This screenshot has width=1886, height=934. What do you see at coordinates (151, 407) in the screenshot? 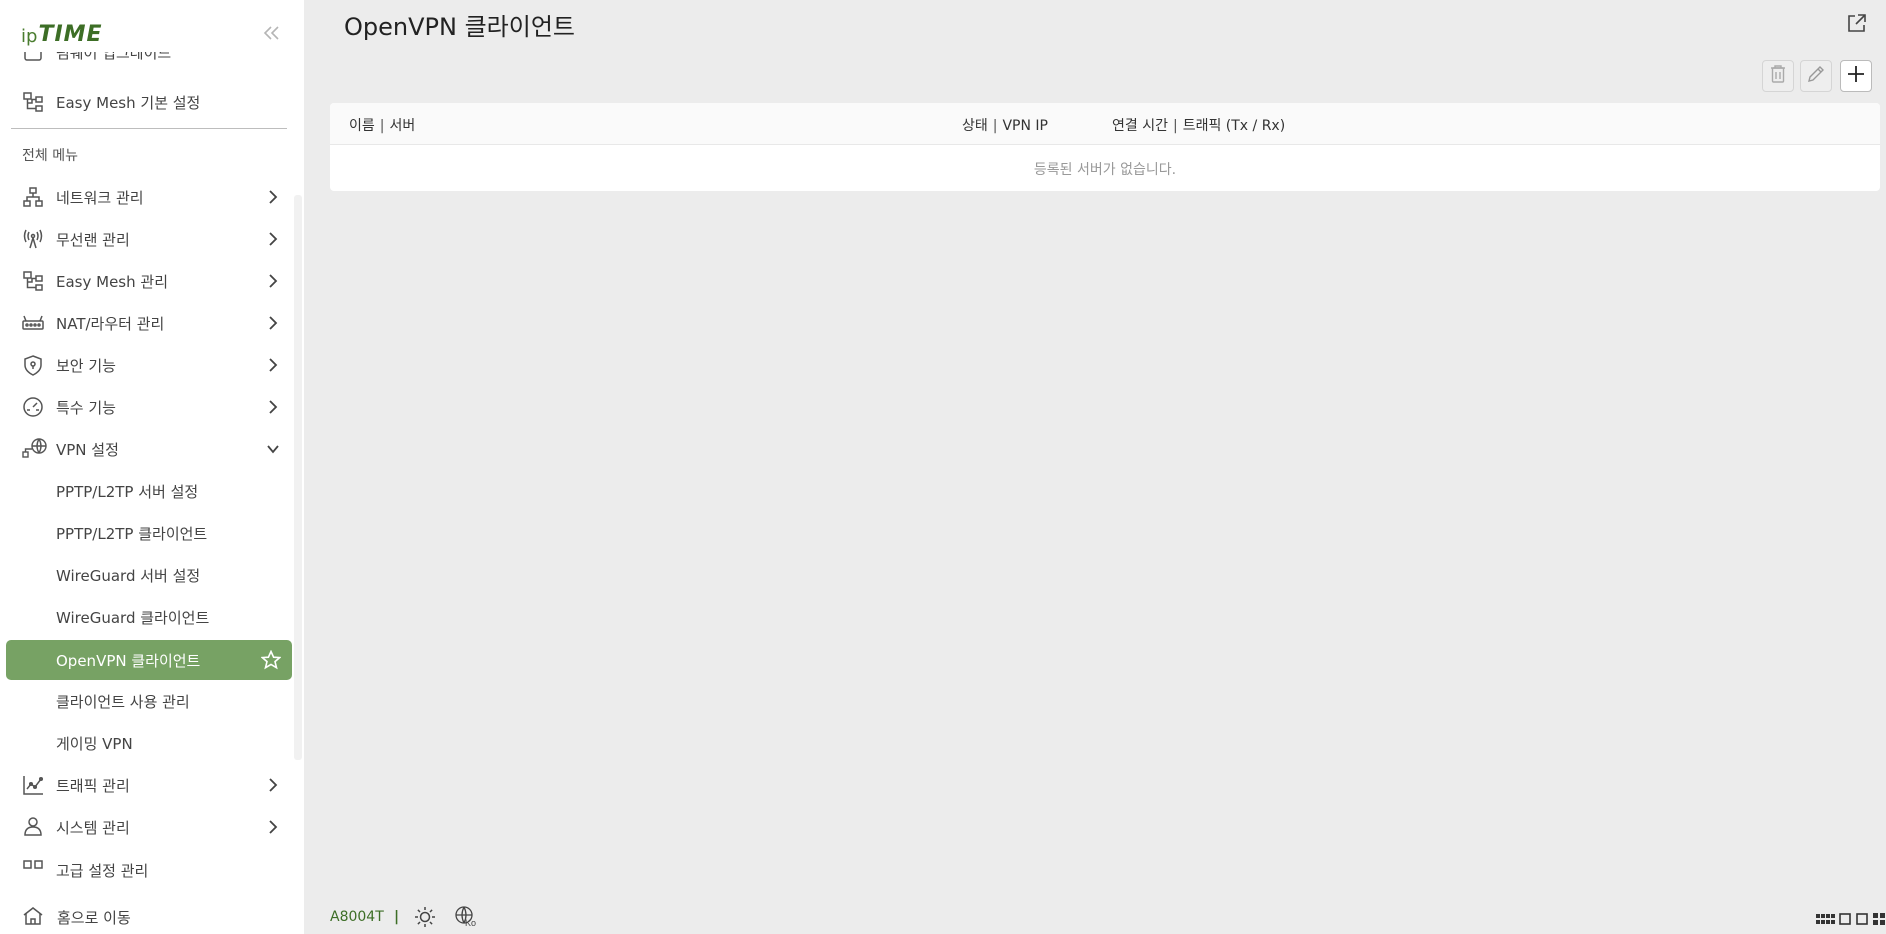
I see `sidebar-item-special: 특수 기능` at bounding box center [151, 407].